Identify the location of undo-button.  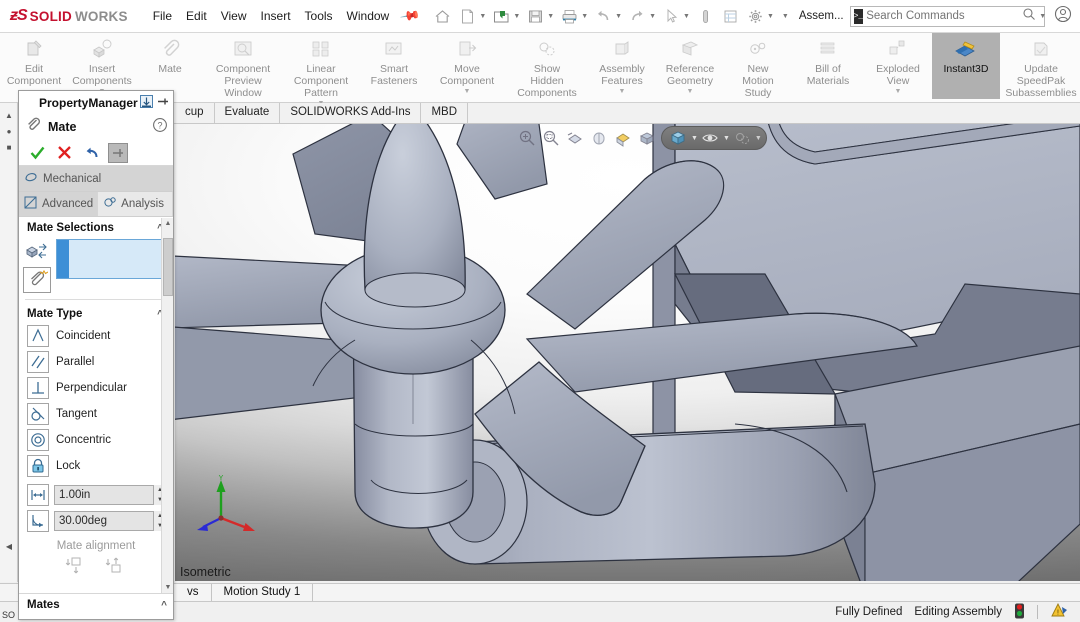
(91, 153).